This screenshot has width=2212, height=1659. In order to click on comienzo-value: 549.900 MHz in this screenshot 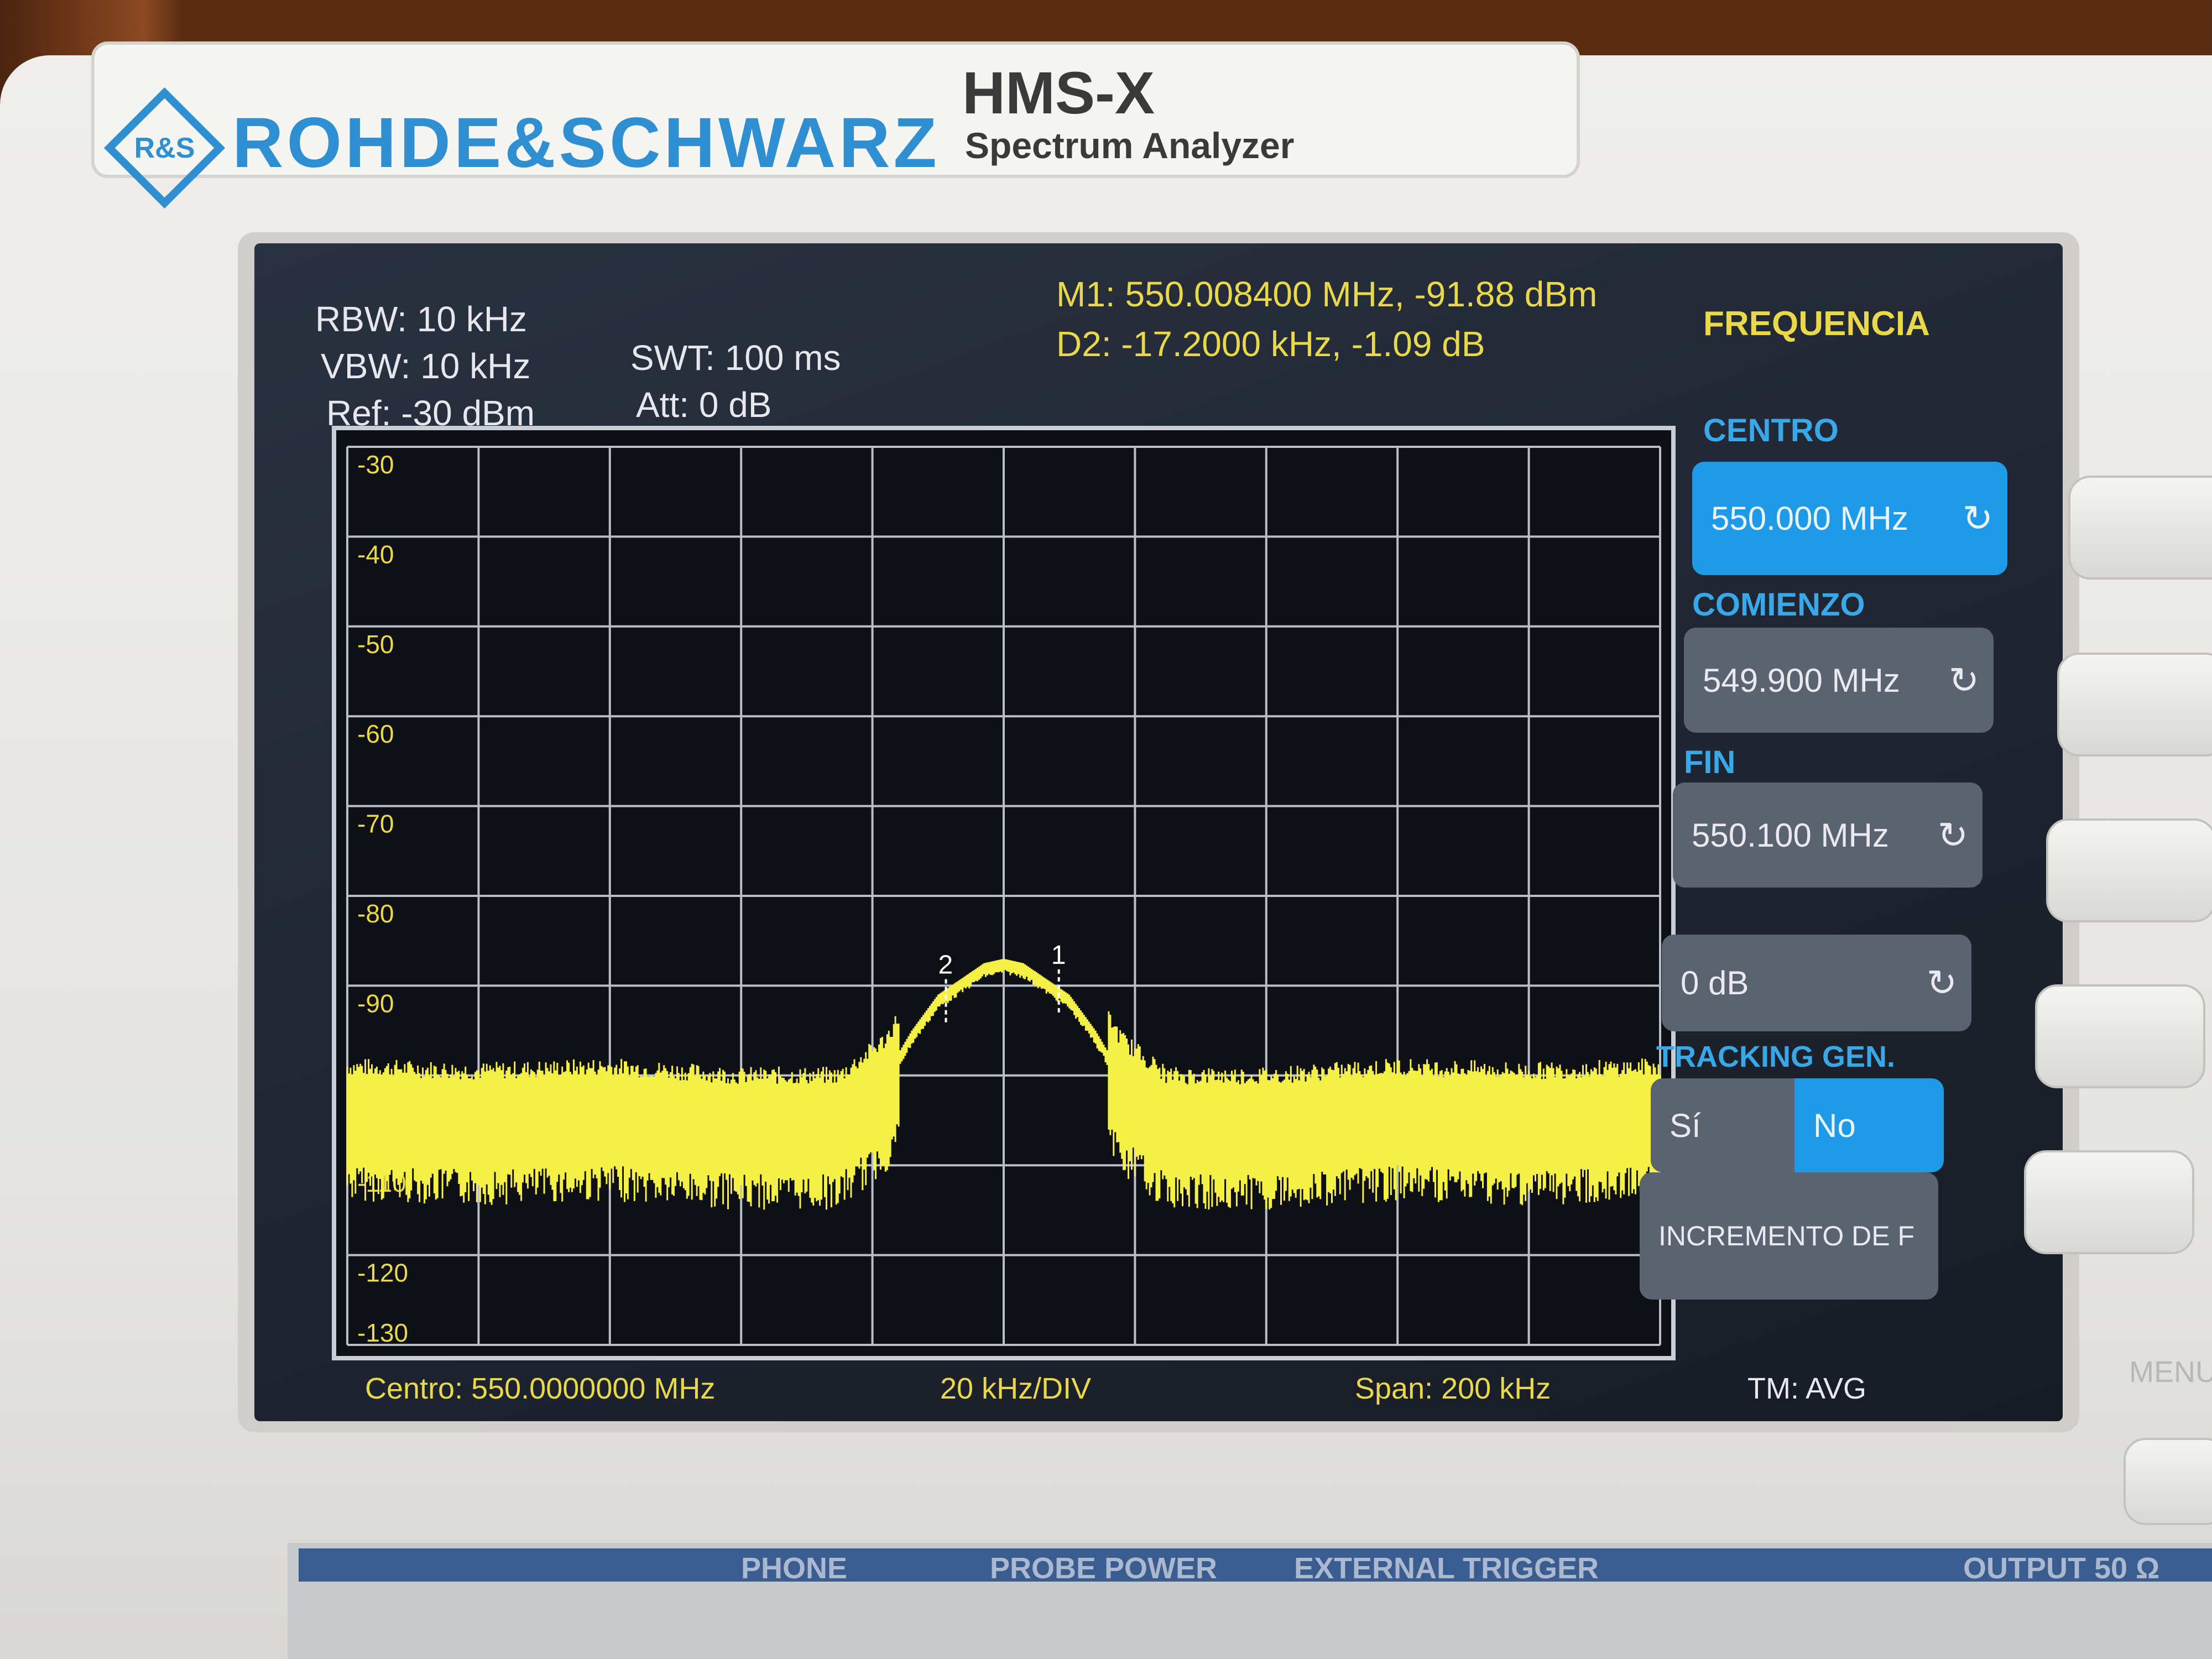, I will do `click(1802, 680)`.